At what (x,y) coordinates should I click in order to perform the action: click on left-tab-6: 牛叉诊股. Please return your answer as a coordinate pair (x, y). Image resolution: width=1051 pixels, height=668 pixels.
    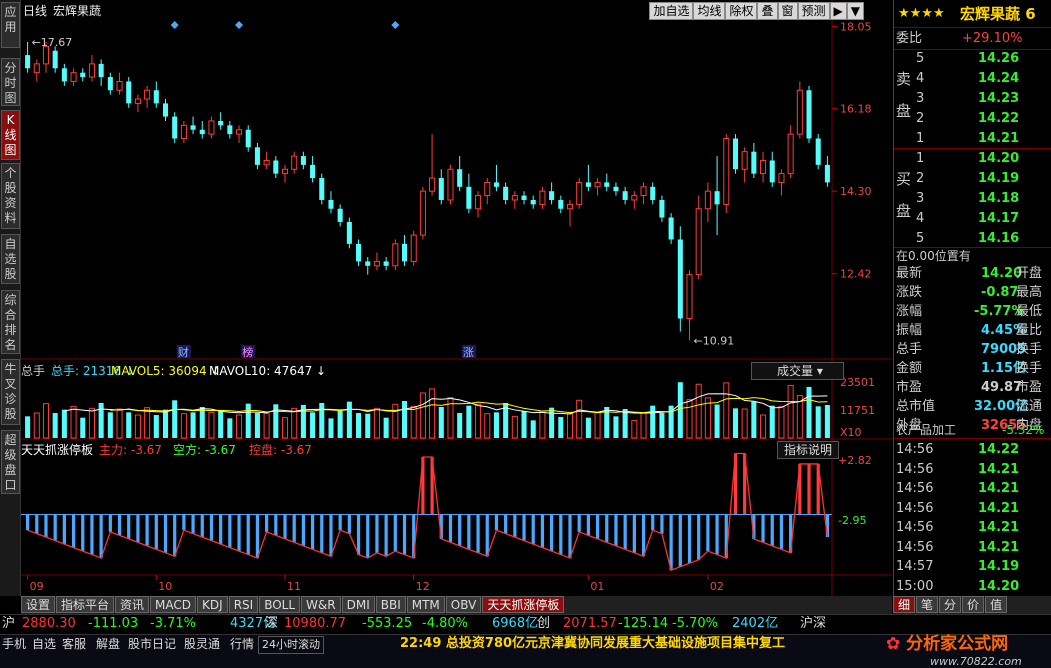
    Looking at the image, I should click on (10, 392).